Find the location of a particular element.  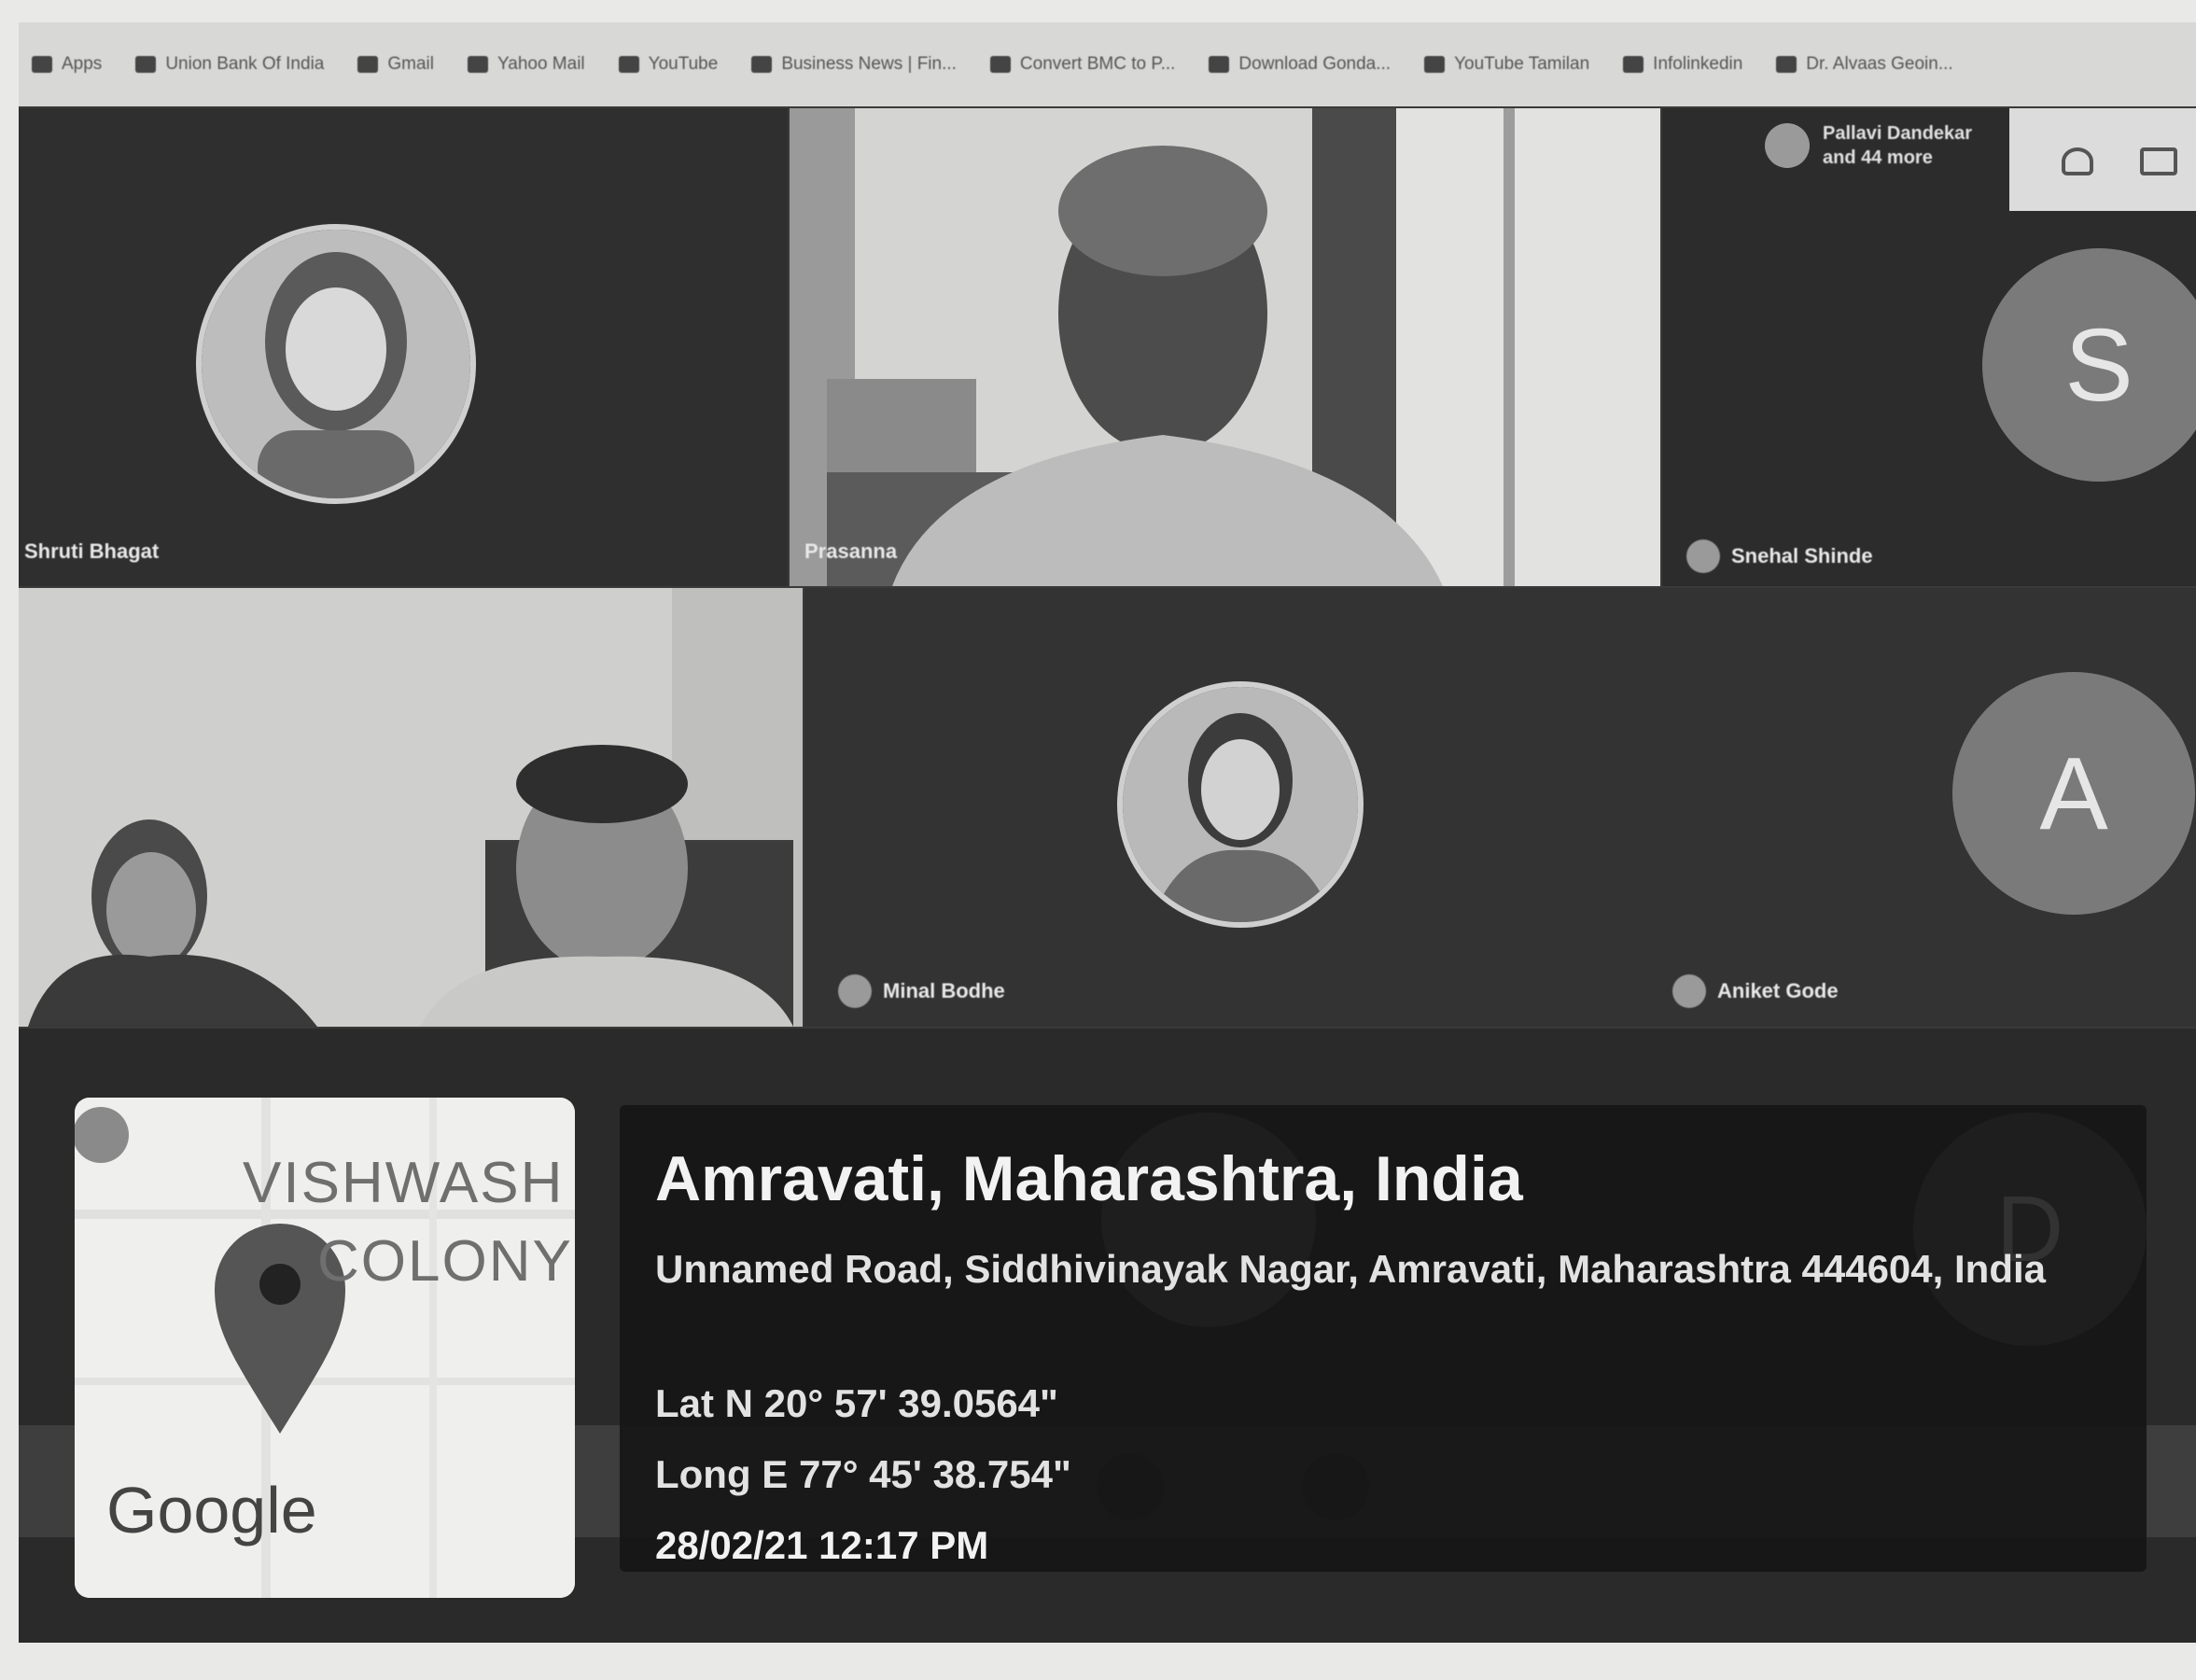

gmail-icon is located at coordinates (368, 64).